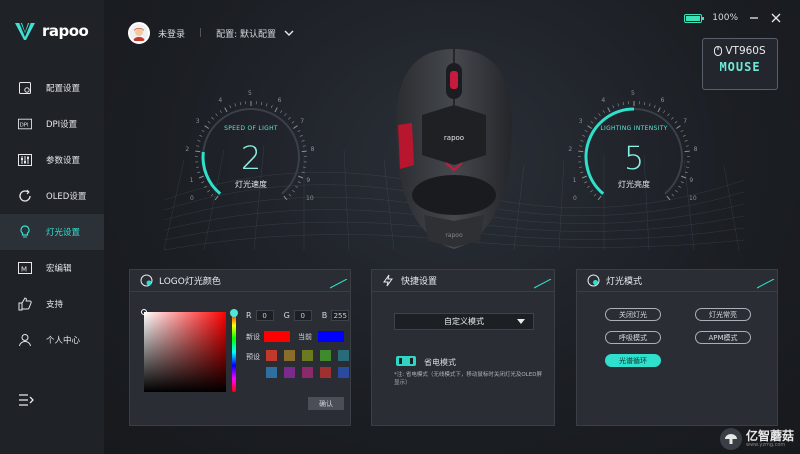 This screenshot has width=800, height=454. Describe the element at coordinates (543, 284) in the screenshot. I see `corner-decoration` at that location.